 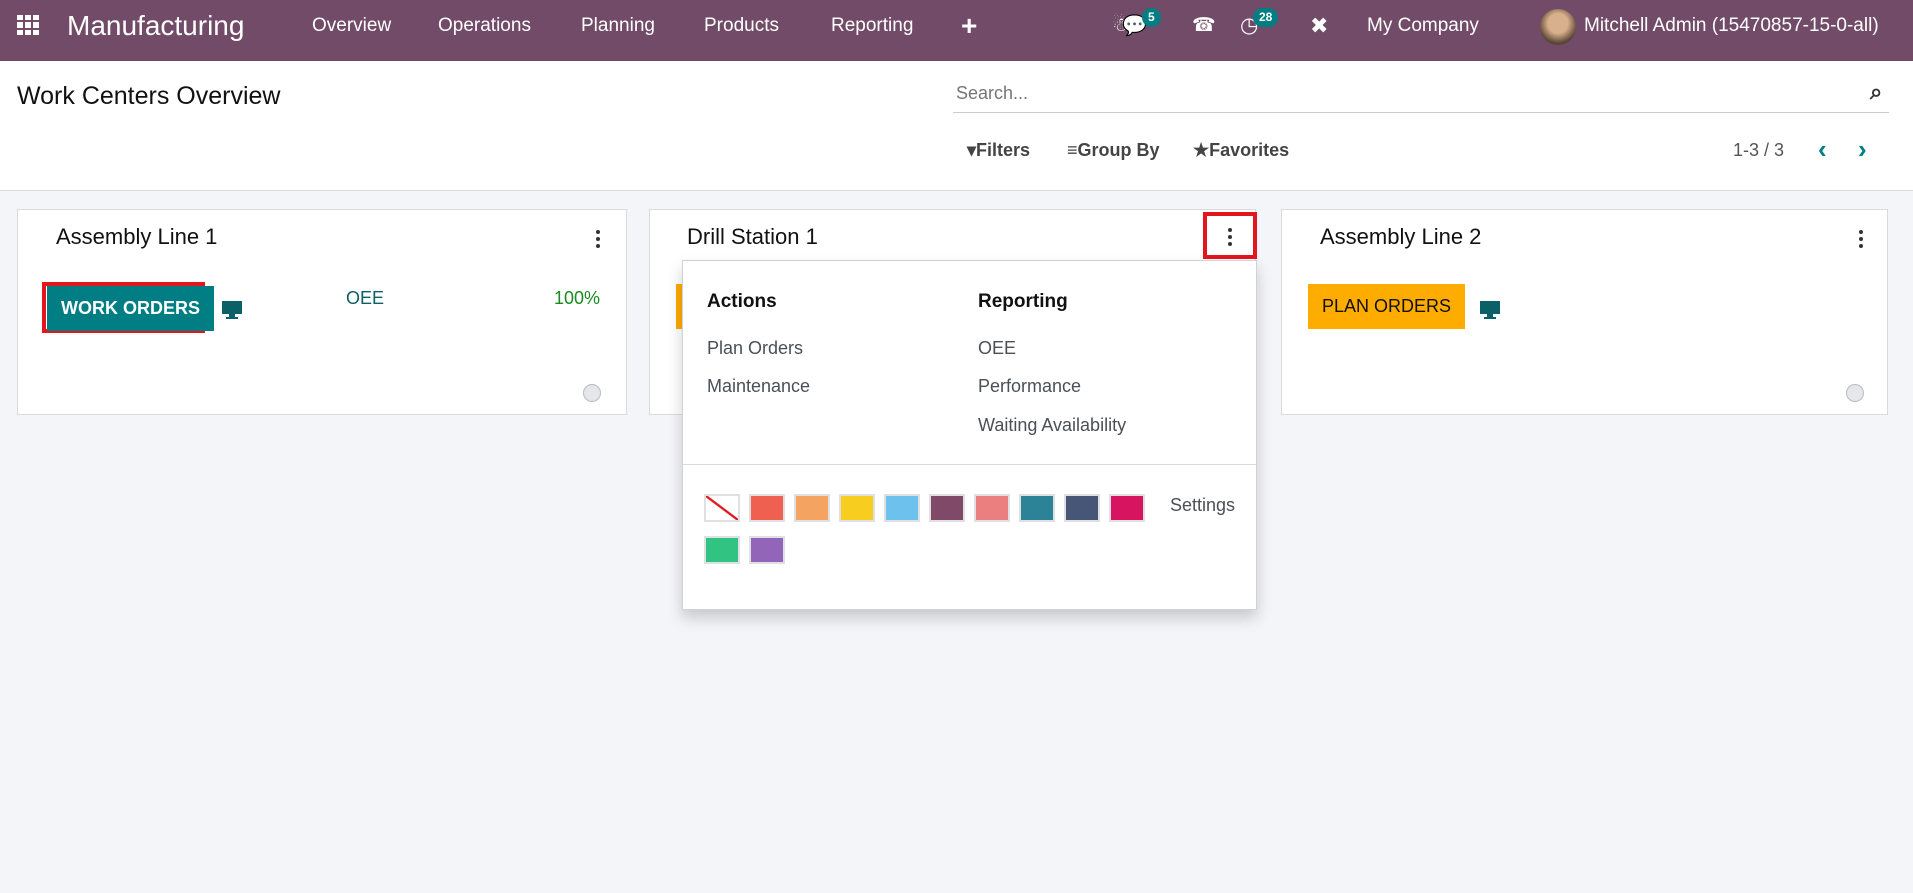 What do you see at coordinates (1201, 150) in the screenshot?
I see `star-icon: ★` at bounding box center [1201, 150].